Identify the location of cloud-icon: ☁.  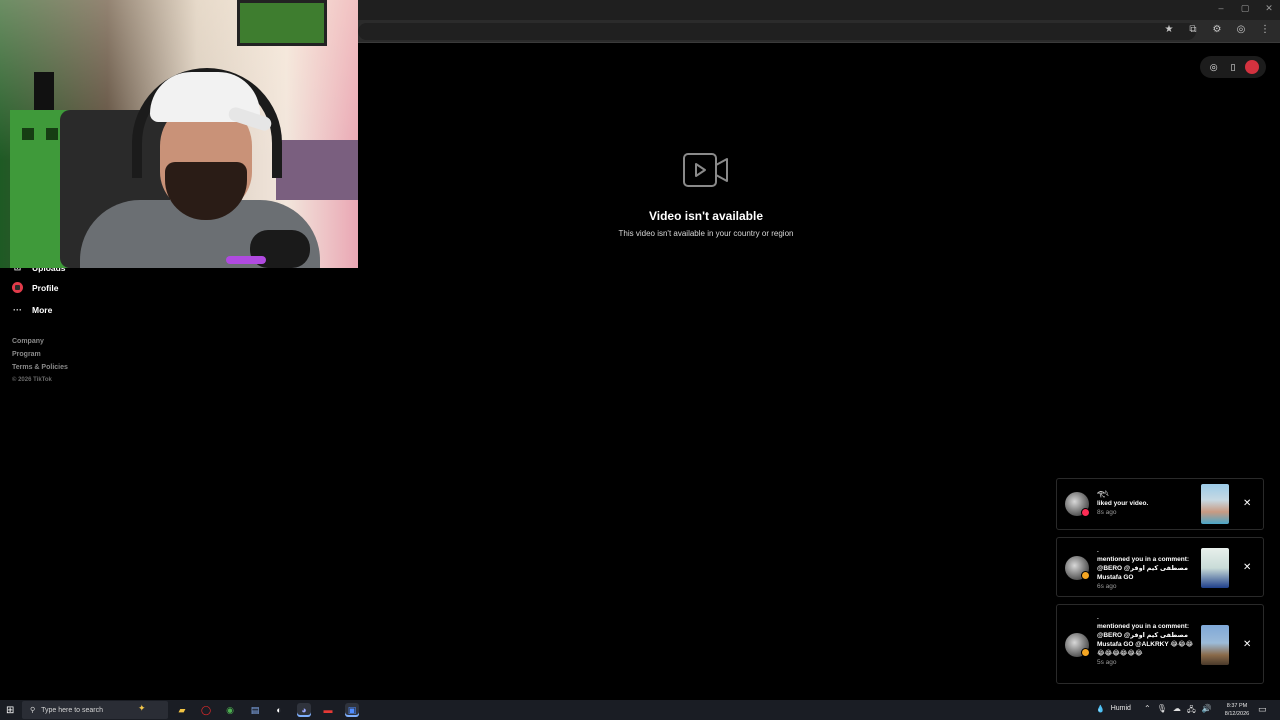
(1177, 711).